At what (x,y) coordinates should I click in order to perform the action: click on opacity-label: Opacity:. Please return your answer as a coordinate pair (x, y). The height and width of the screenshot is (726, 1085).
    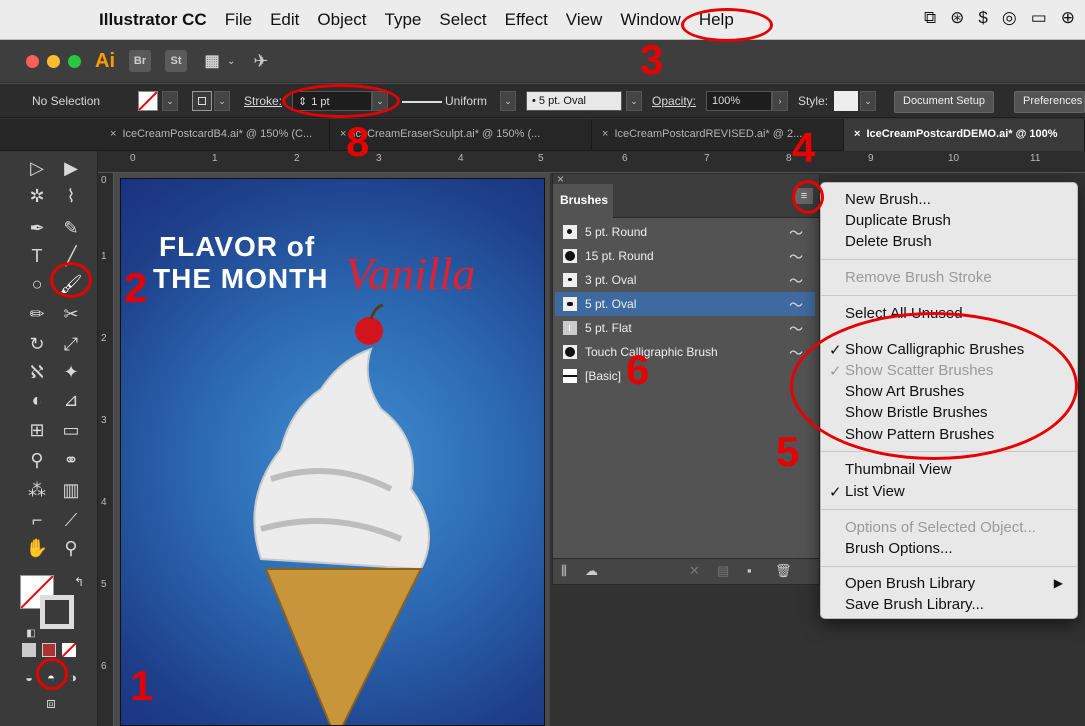
    Looking at the image, I should click on (674, 101).